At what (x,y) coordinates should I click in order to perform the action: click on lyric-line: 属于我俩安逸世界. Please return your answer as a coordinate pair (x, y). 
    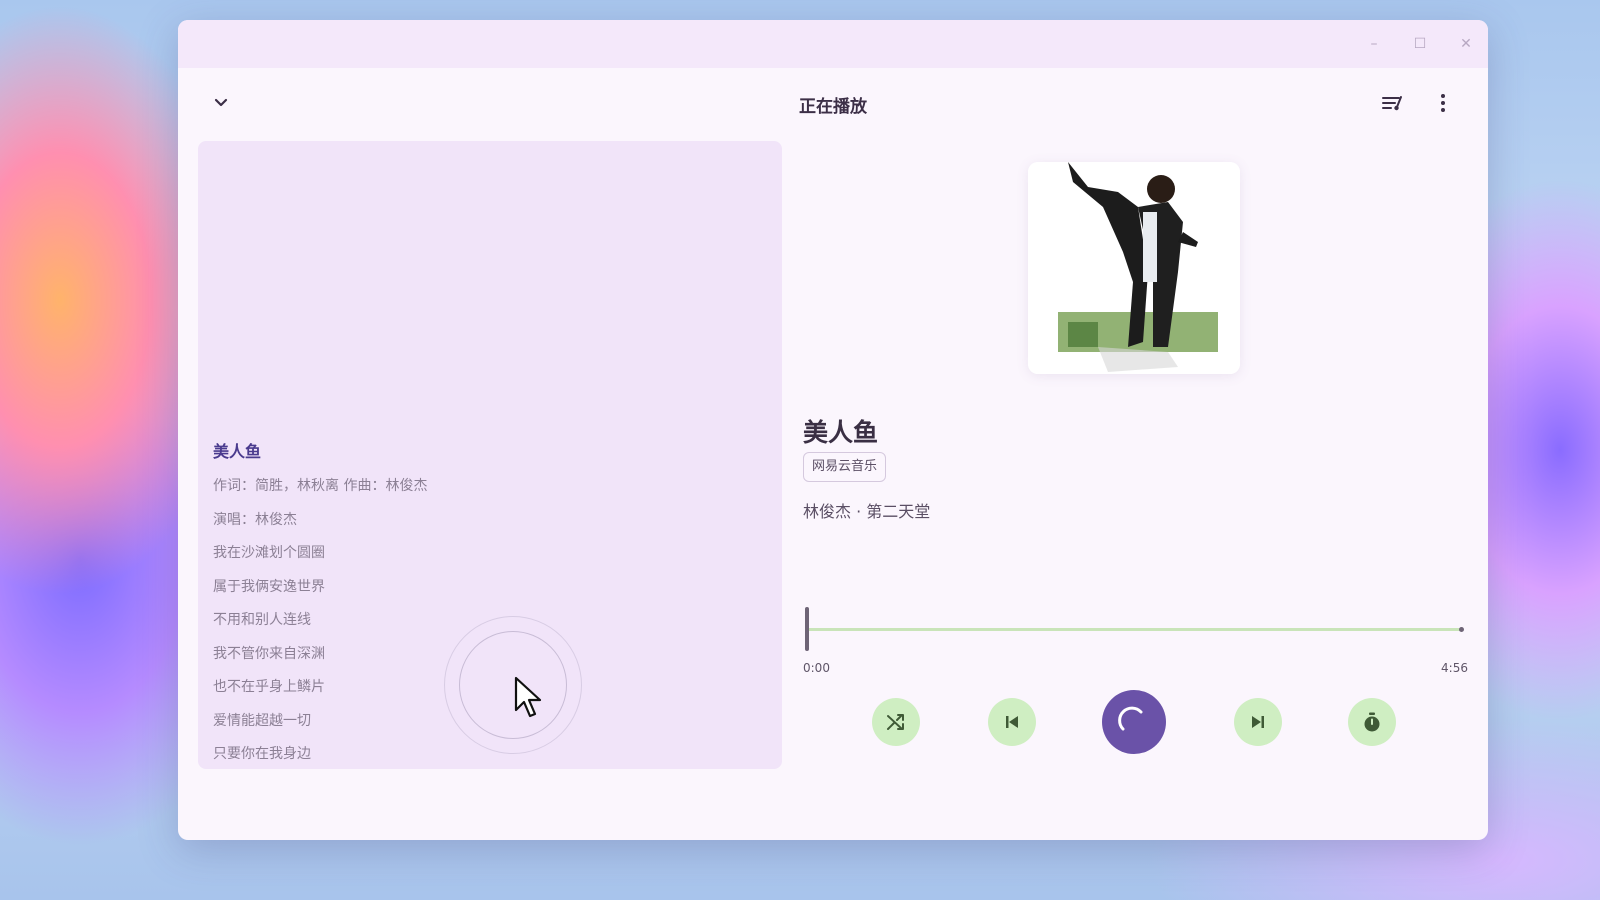
    Looking at the image, I should click on (320, 594).